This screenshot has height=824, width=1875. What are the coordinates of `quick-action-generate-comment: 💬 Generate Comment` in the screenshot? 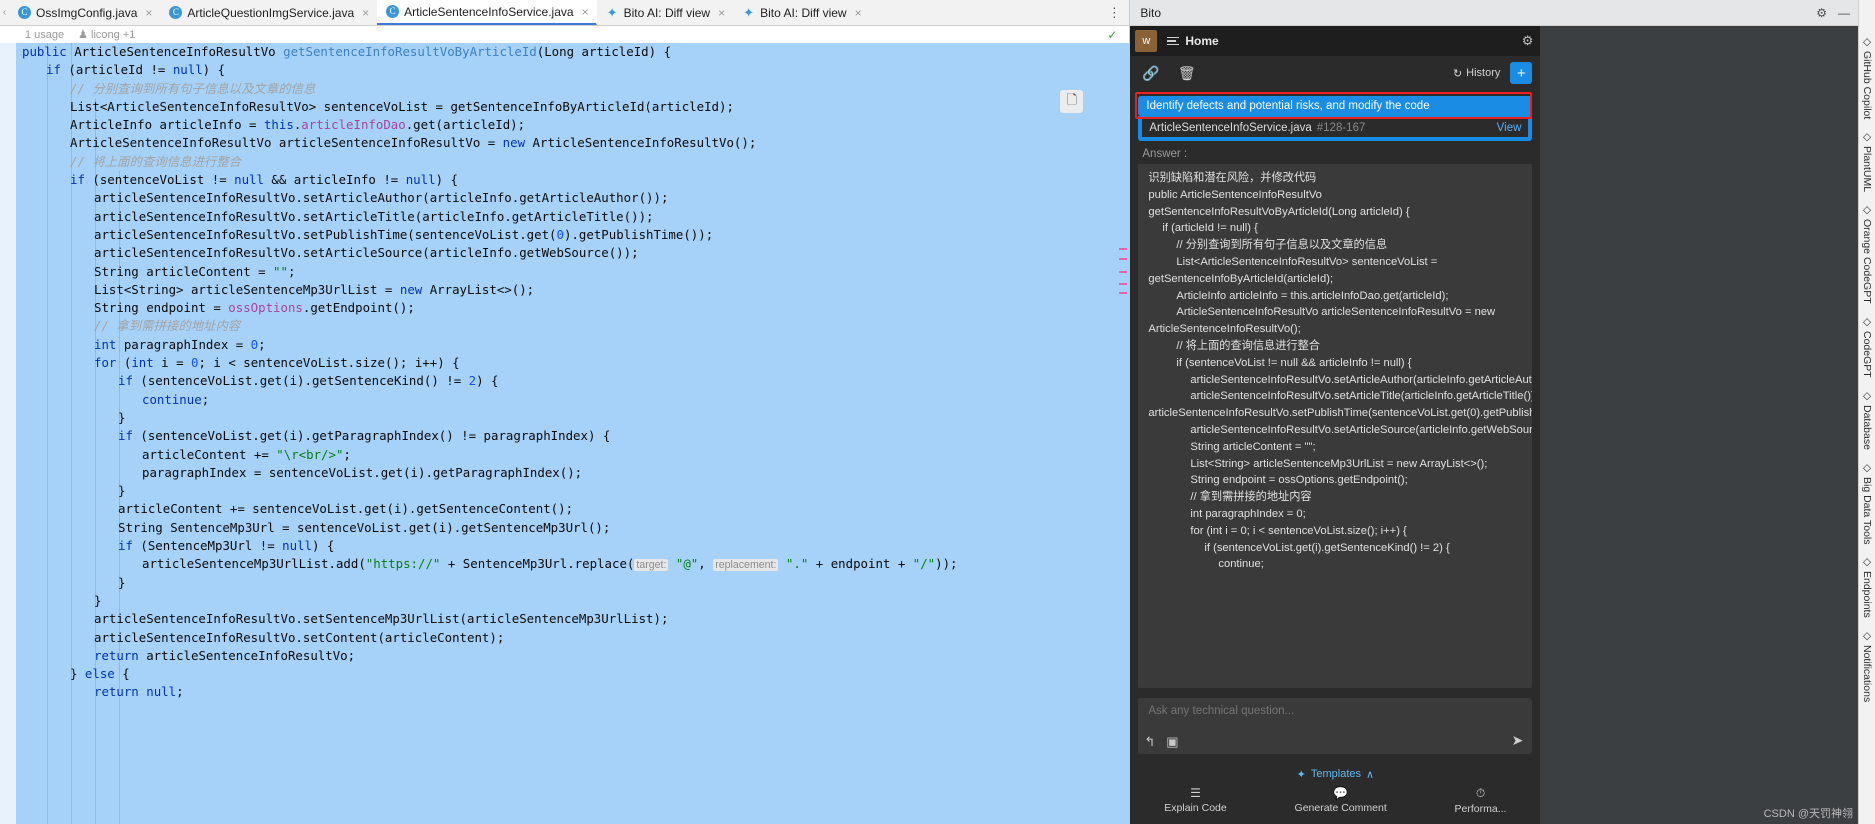 It's located at (1341, 800).